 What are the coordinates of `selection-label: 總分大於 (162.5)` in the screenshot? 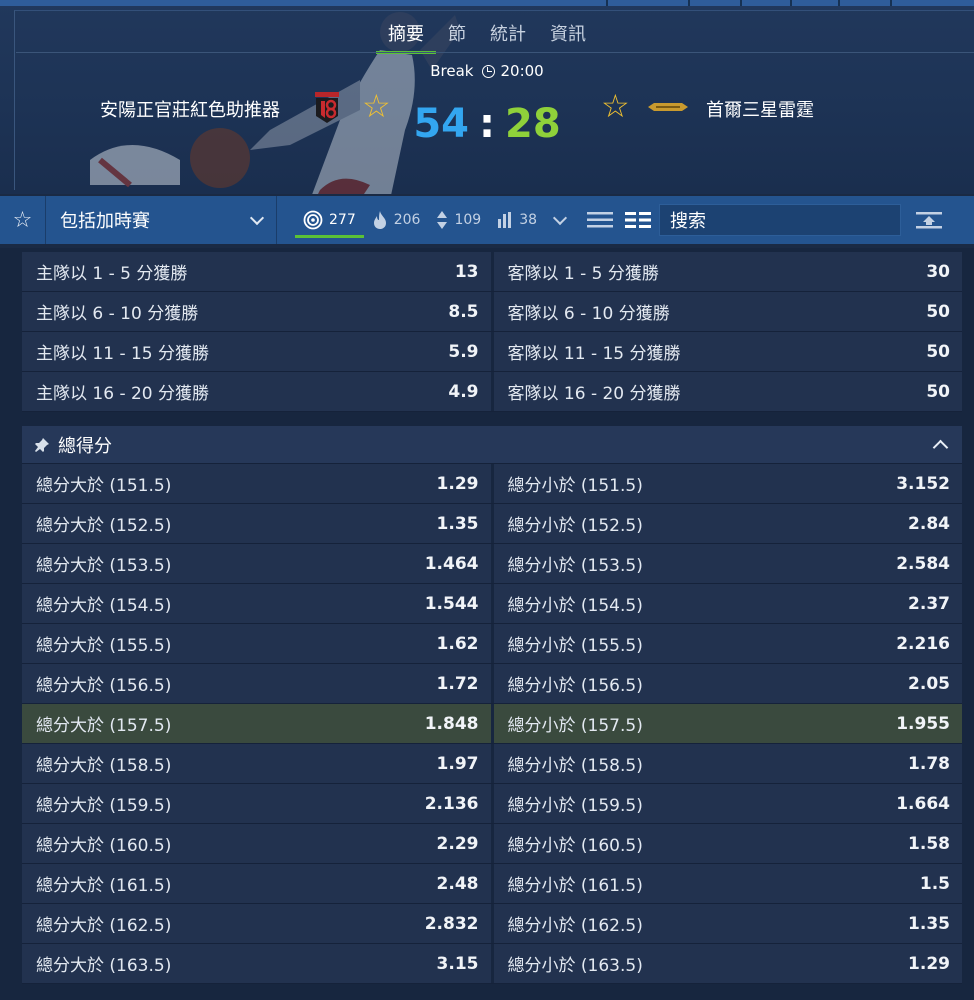 It's located at (104, 926).